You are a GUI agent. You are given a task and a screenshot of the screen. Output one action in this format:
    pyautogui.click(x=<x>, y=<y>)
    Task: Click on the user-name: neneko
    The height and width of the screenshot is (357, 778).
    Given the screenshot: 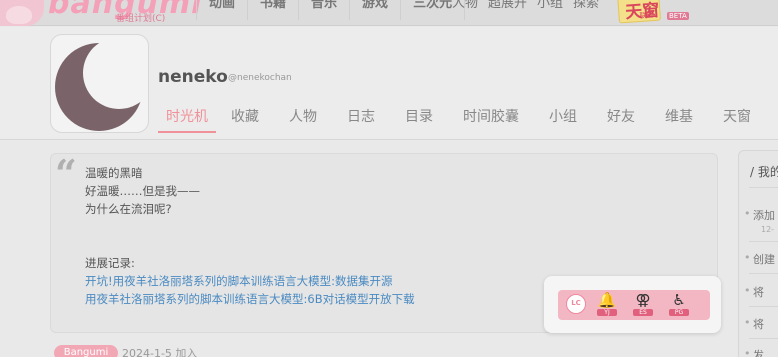 What is the action you would take?
    pyautogui.click(x=193, y=77)
    